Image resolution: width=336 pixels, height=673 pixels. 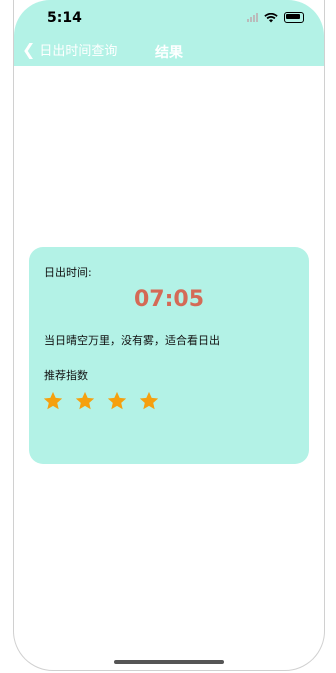 What do you see at coordinates (252, 17) in the screenshot?
I see `signal-icon` at bounding box center [252, 17].